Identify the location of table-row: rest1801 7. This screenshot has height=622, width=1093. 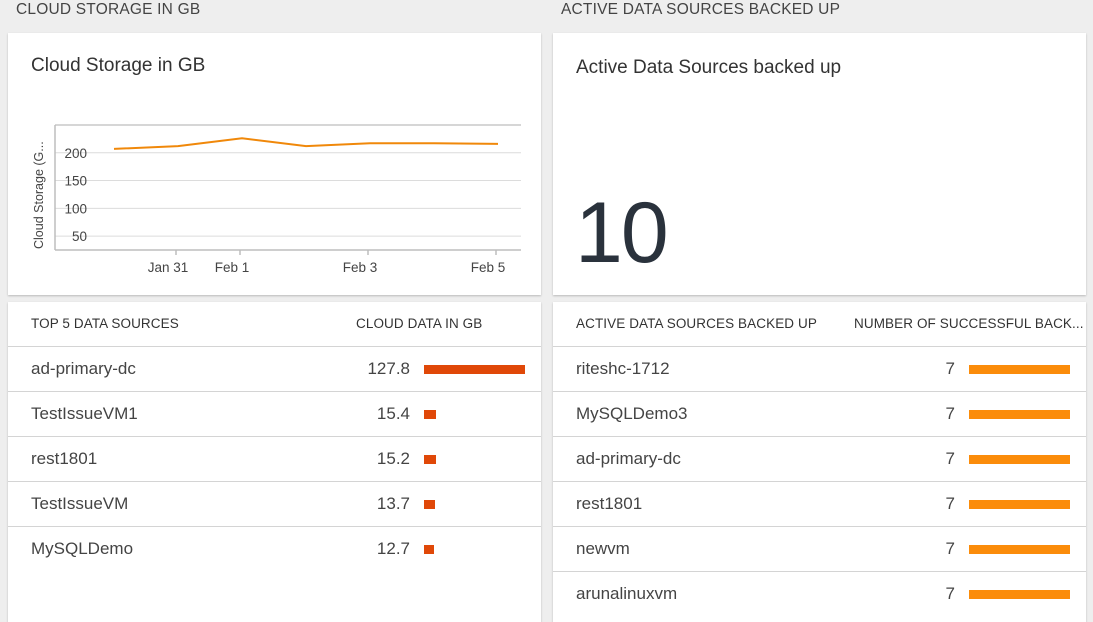
(819, 504).